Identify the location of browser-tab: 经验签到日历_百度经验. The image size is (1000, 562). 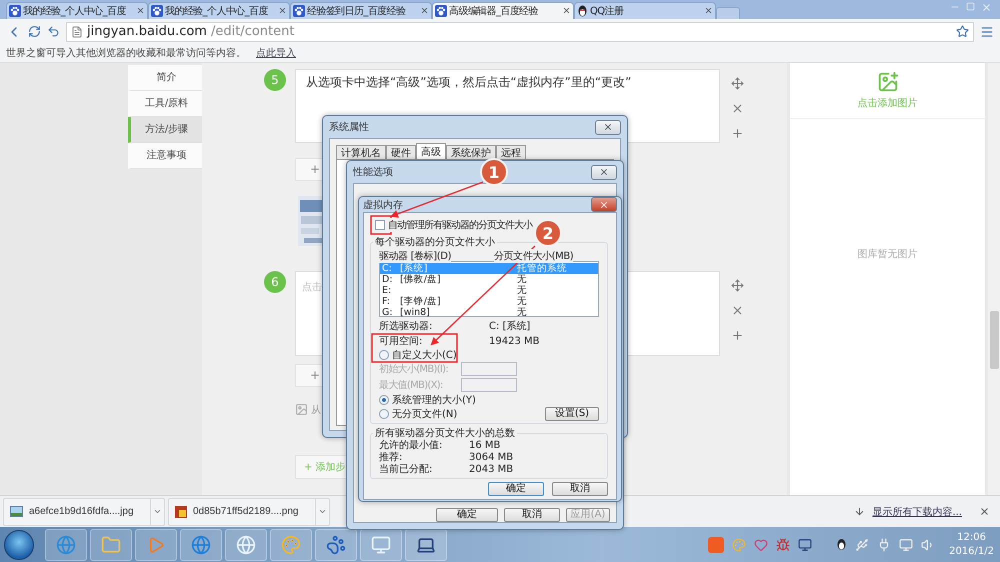
(361, 10).